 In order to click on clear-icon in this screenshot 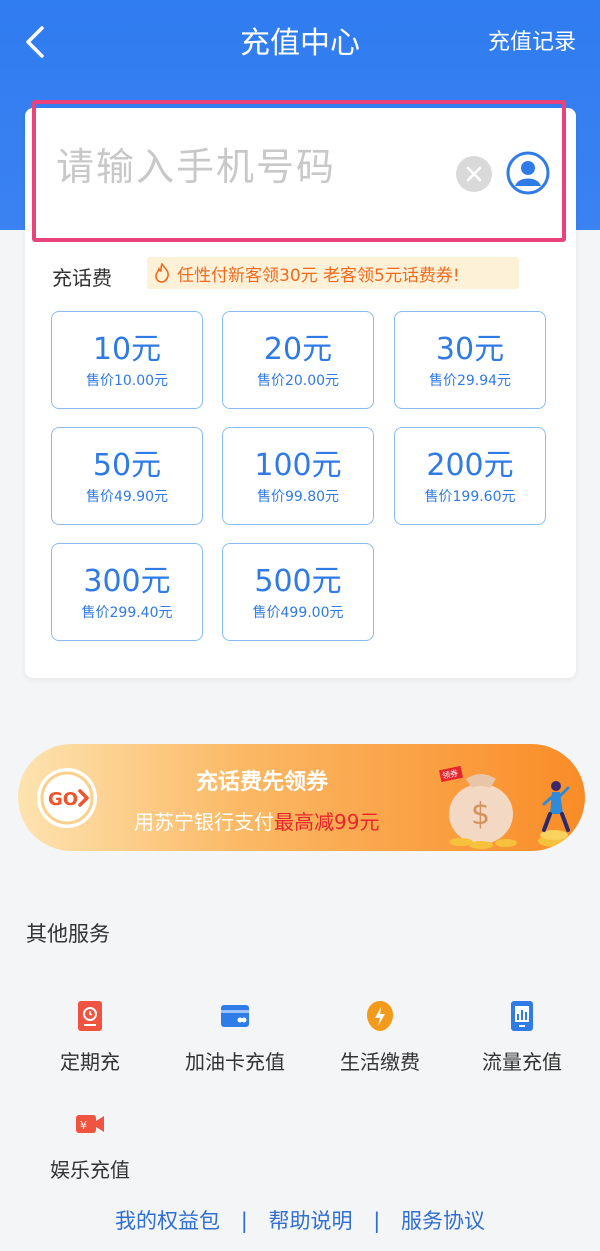, I will do `click(474, 174)`.